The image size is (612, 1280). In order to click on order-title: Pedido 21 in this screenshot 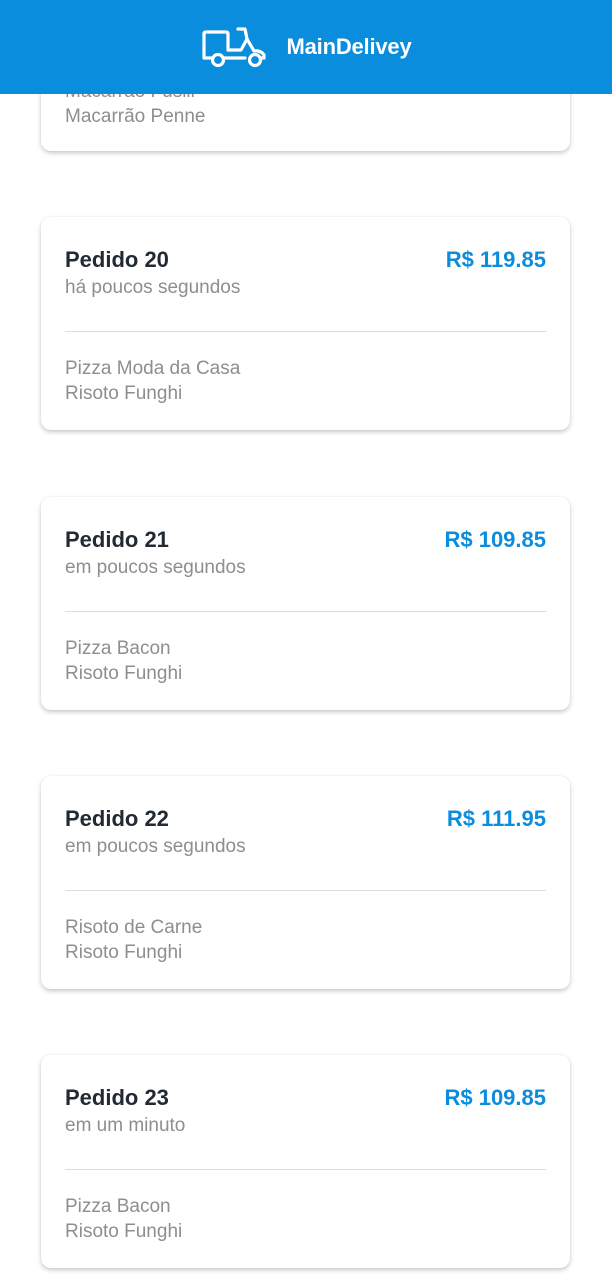, I will do `click(117, 539)`.